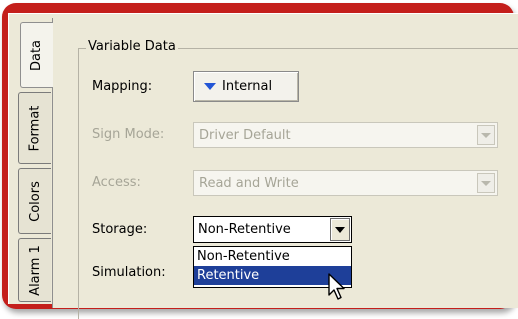 The image size is (518, 319). I want to click on storage-label: Storage:, so click(120, 229).